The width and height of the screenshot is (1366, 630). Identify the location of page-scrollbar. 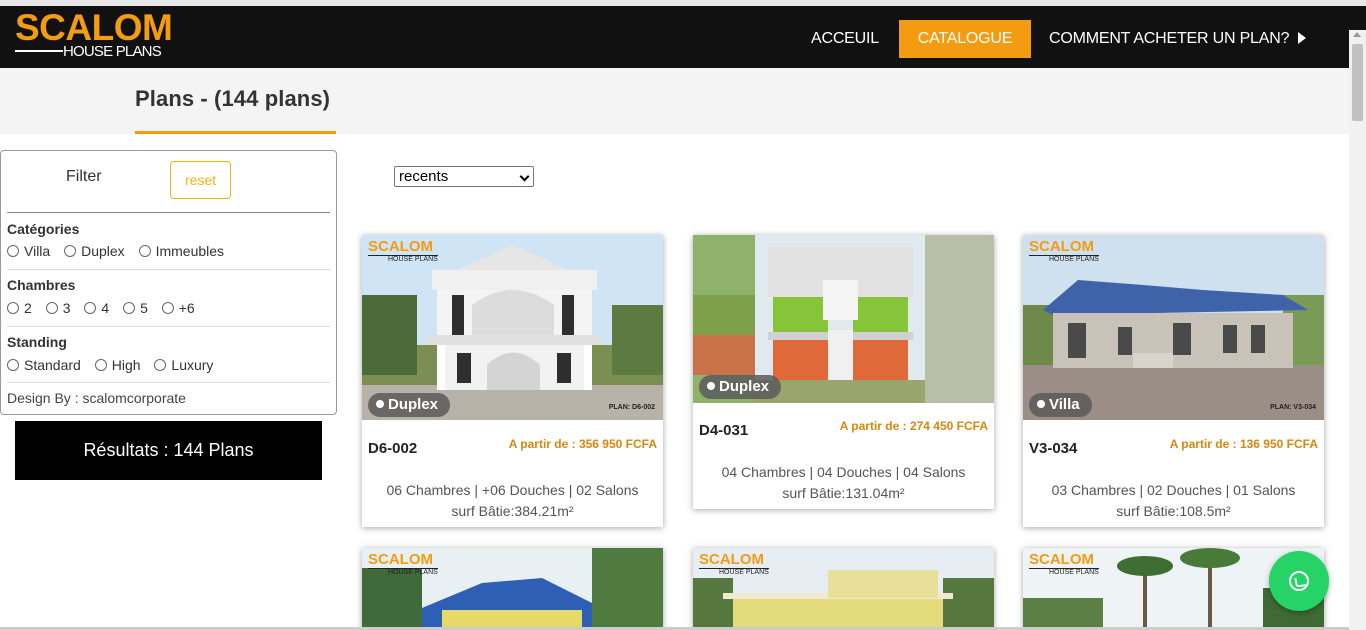
(1357, 330).